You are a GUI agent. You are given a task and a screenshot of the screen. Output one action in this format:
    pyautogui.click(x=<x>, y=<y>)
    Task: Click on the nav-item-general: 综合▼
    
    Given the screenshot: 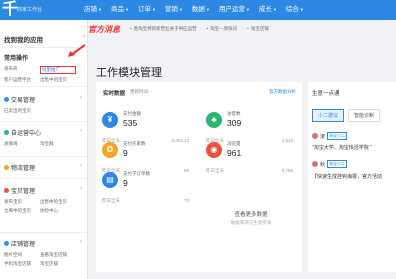 What is the action you would take?
    pyautogui.click(x=295, y=10)
    